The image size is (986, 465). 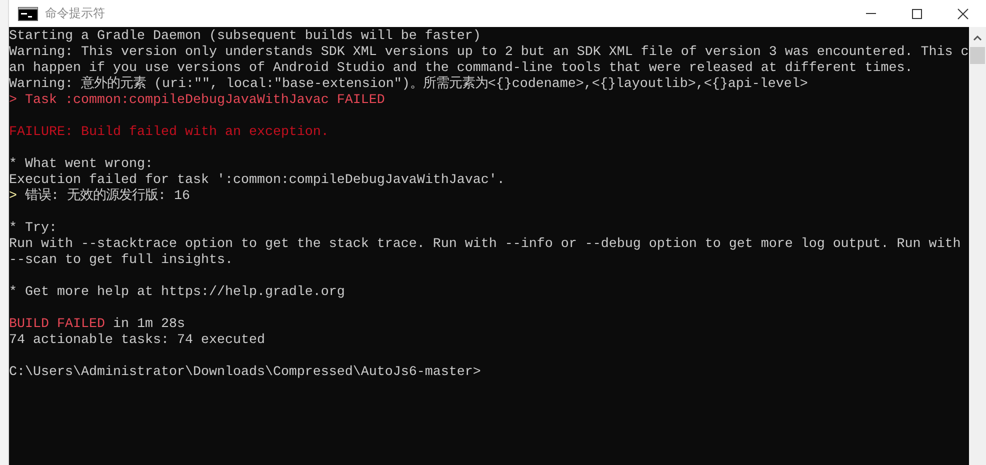 What do you see at coordinates (204, 101) in the screenshot?
I see `console-text: Task :common:compileDebugJavaWithJavac FAILED` at bounding box center [204, 101].